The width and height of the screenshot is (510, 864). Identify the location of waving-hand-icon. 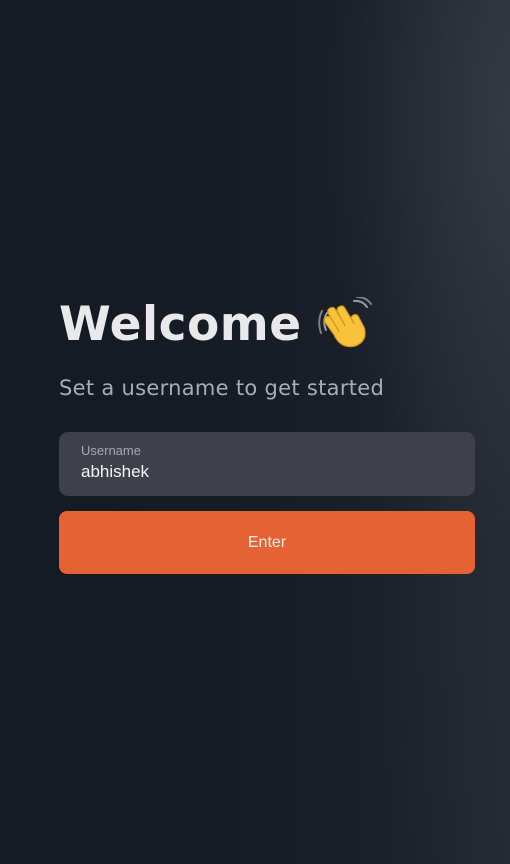
(345, 324).